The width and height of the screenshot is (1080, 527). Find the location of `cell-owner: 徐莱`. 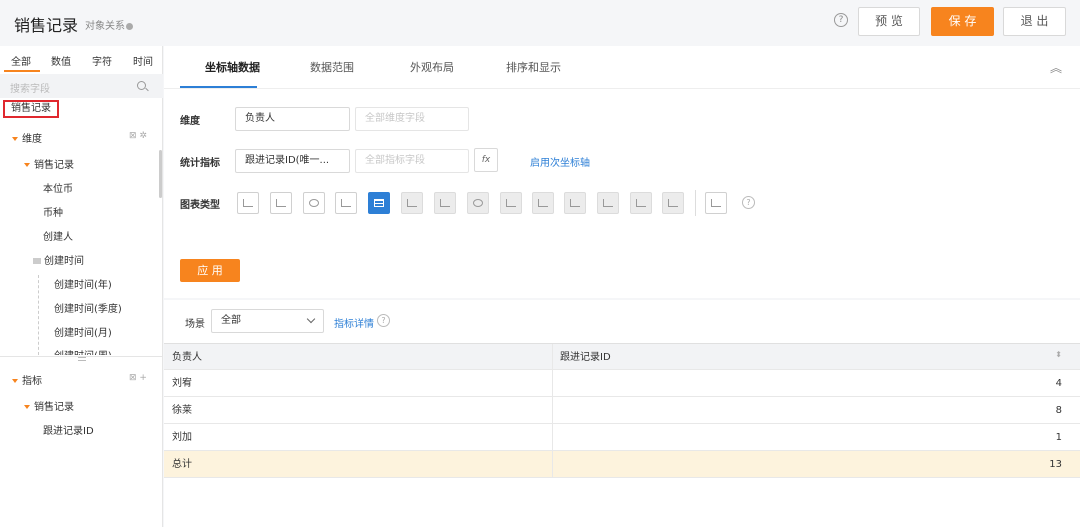

cell-owner: 徐莱 is located at coordinates (182, 410).